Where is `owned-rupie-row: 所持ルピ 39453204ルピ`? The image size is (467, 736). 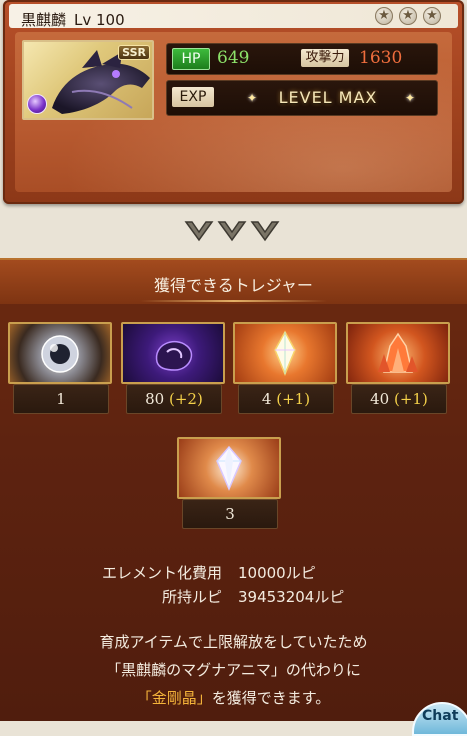 owned-rupie-row: 所持ルピ 39453204ルピ is located at coordinates (233, 596).